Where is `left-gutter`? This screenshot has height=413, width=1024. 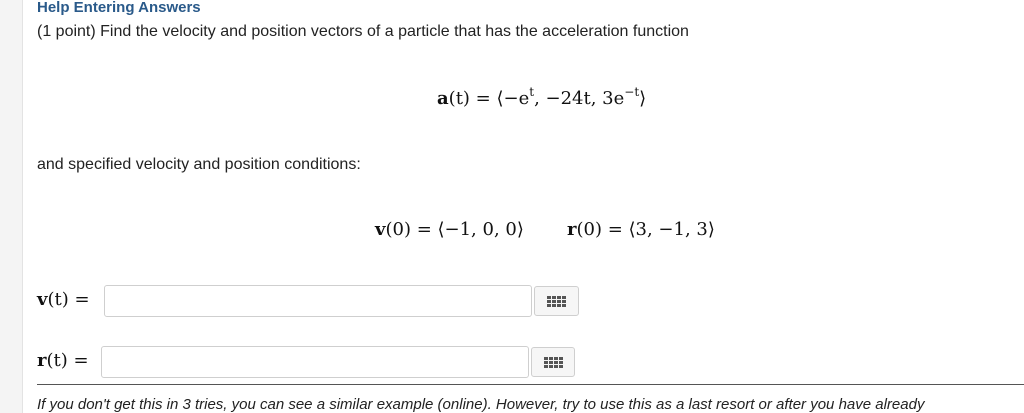
left-gutter is located at coordinates (11, 206).